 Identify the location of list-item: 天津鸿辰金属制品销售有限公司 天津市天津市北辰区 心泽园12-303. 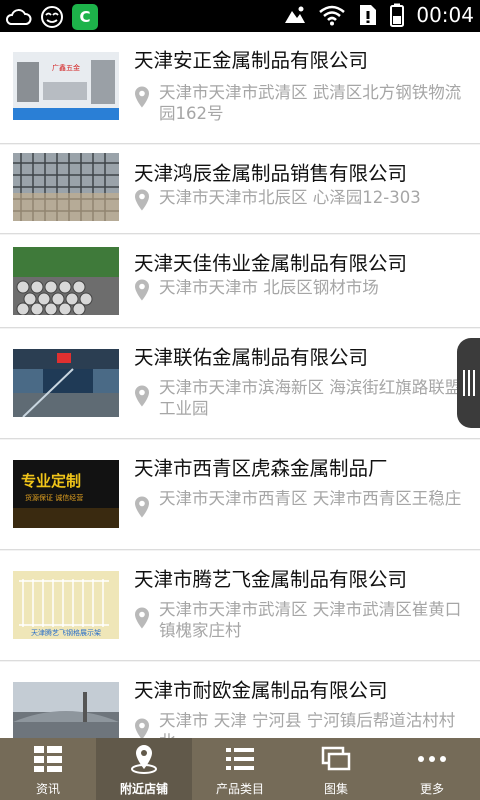
(240, 189).